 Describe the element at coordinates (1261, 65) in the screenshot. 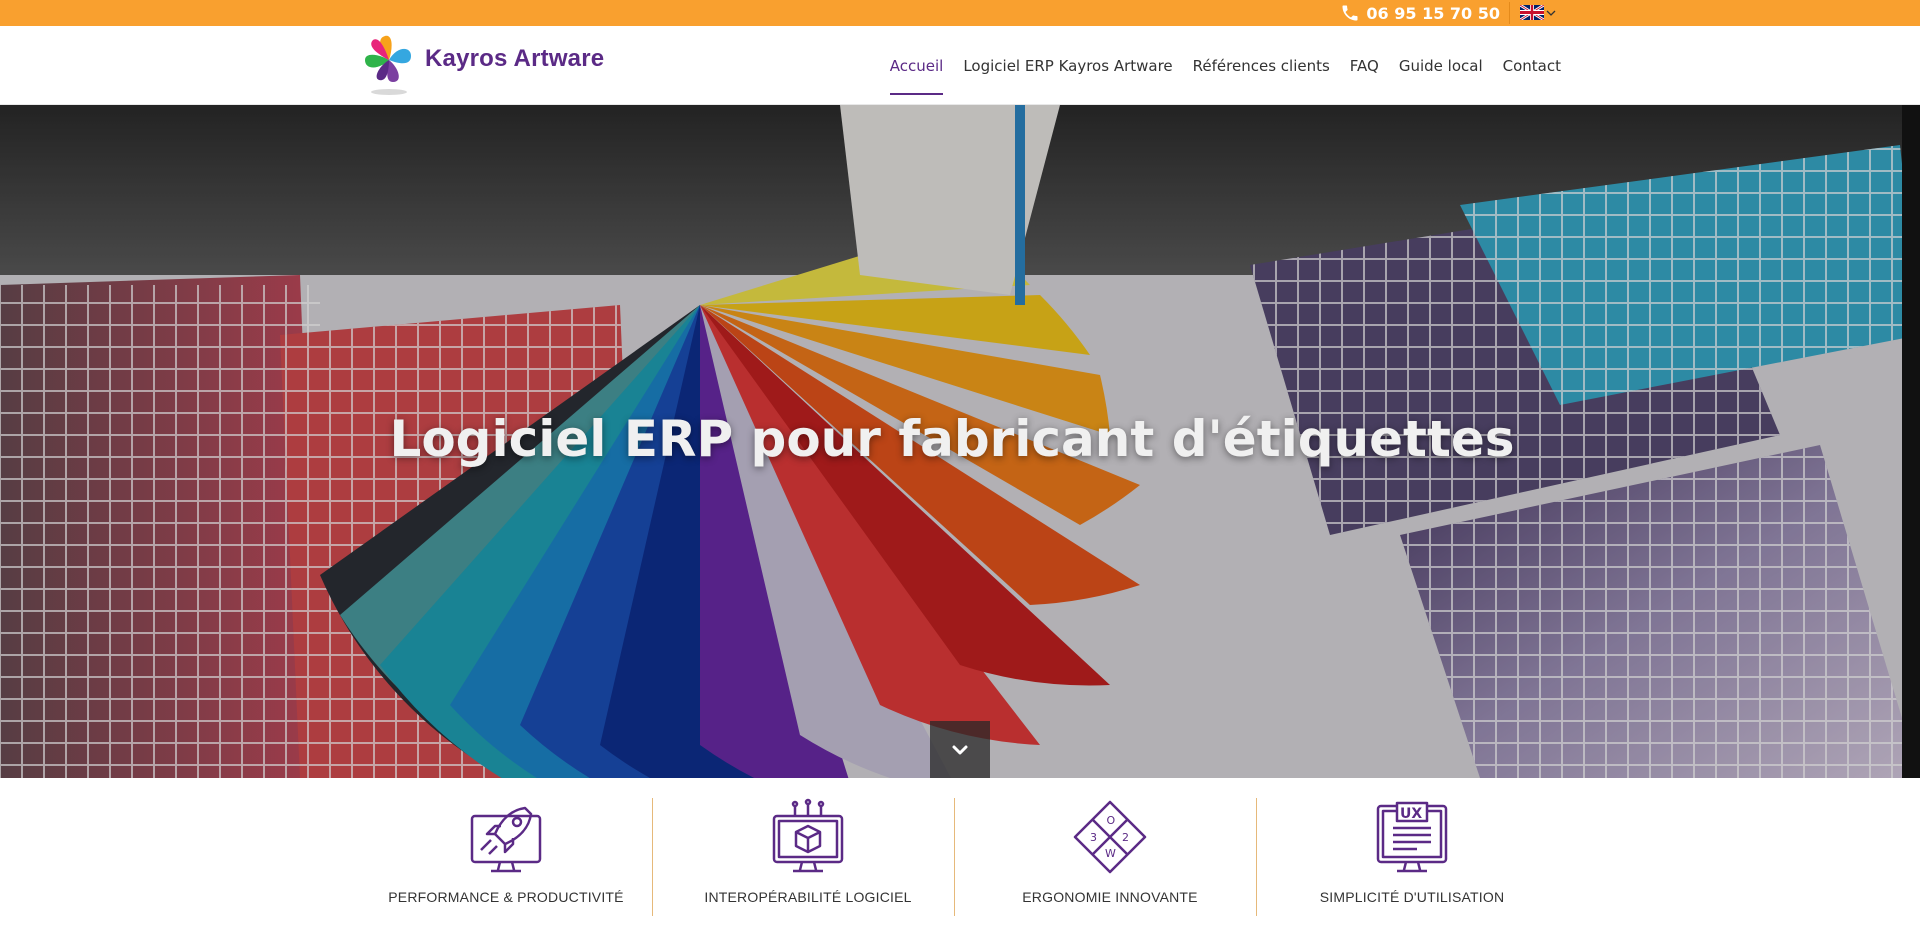

I see `nav-item-references-clients: Références clients` at that location.